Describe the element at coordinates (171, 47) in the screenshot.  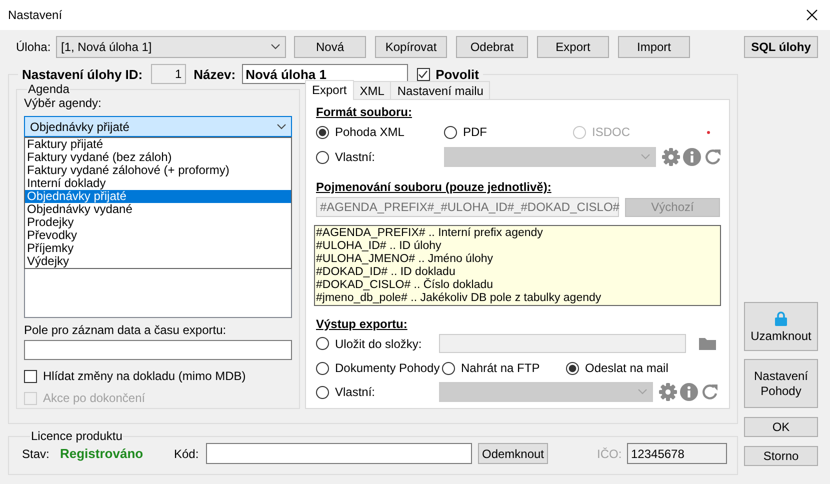
I see `task-select: [1, Nová úloha 1]` at that location.